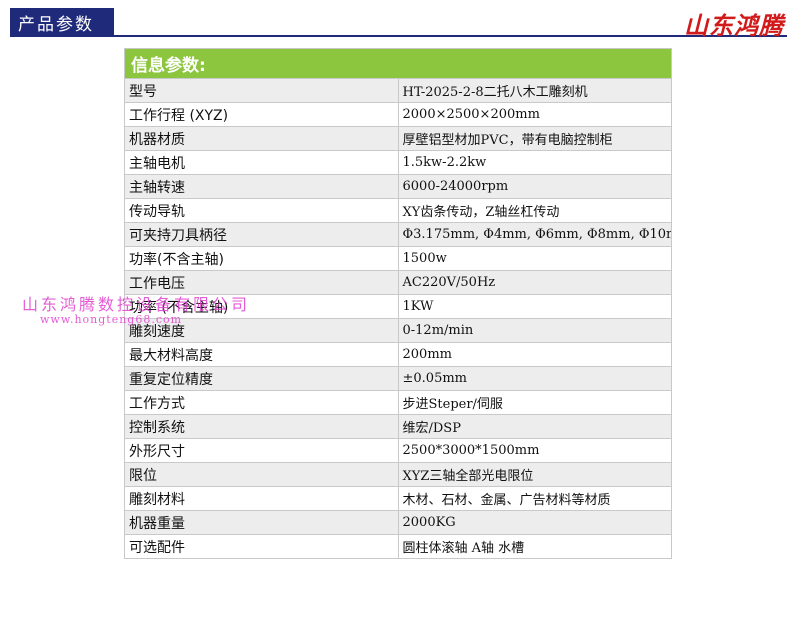 The width and height of the screenshot is (800, 624). I want to click on table-row: 可选配件 圆柱体滚轴 A轴 水槽, so click(398, 546).